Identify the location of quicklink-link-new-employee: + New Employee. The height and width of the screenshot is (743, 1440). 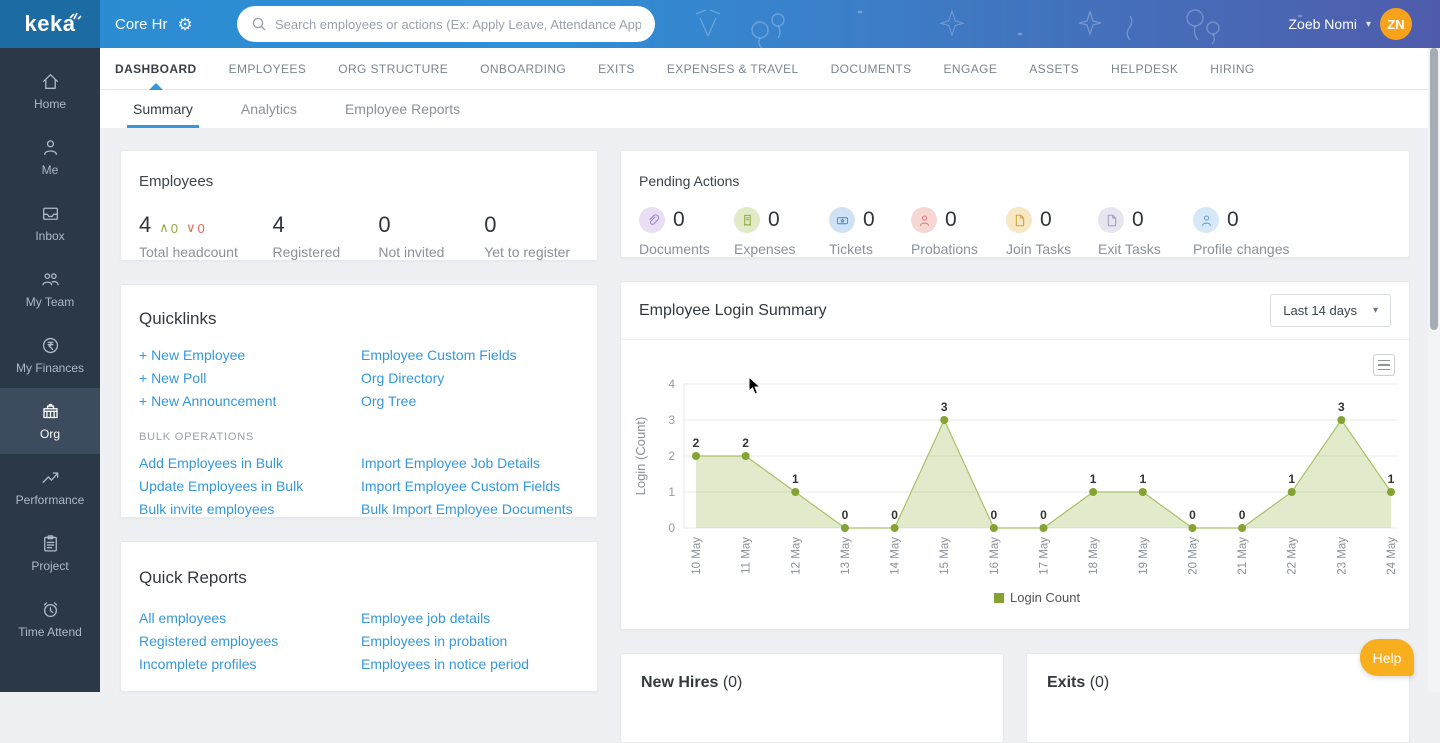
(250, 355).